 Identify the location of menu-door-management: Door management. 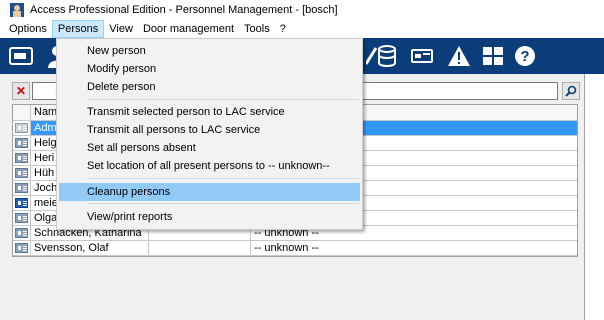
(188, 29).